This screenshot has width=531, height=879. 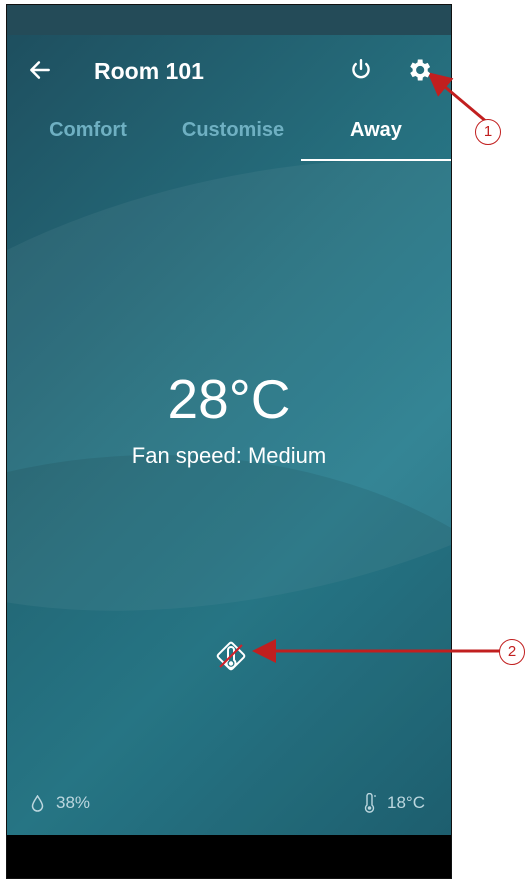 What do you see at coordinates (88, 130) in the screenshot?
I see `tab-label: Comfort` at bounding box center [88, 130].